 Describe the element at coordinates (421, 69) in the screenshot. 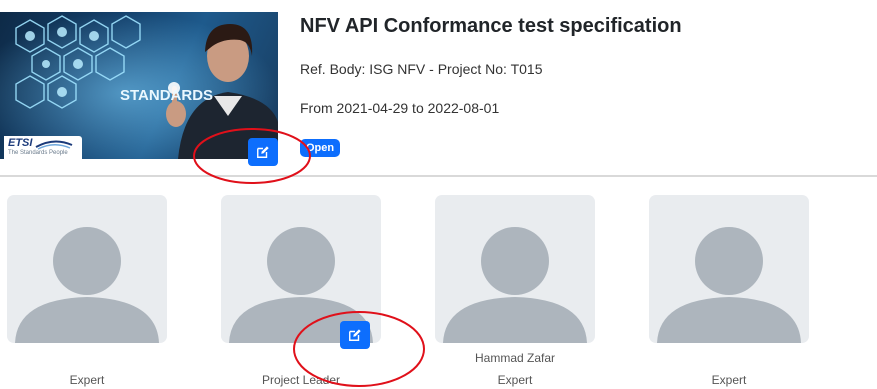

I see `project-ref-line: Ref. Body: ISG NFV - Project No: T015` at that location.